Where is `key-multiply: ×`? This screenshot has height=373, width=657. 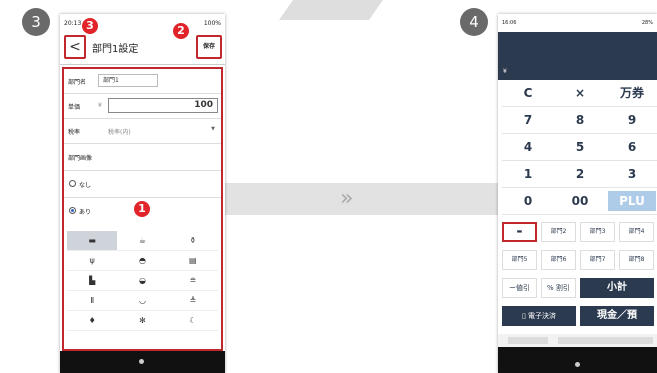 key-multiply: × is located at coordinates (580, 93).